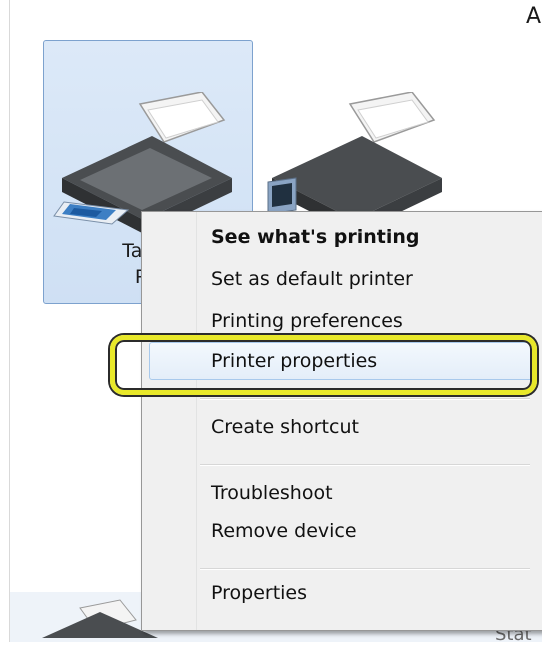  Describe the element at coordinates (5, 321) in the screenshot. I see `window-left-edge` at that location.